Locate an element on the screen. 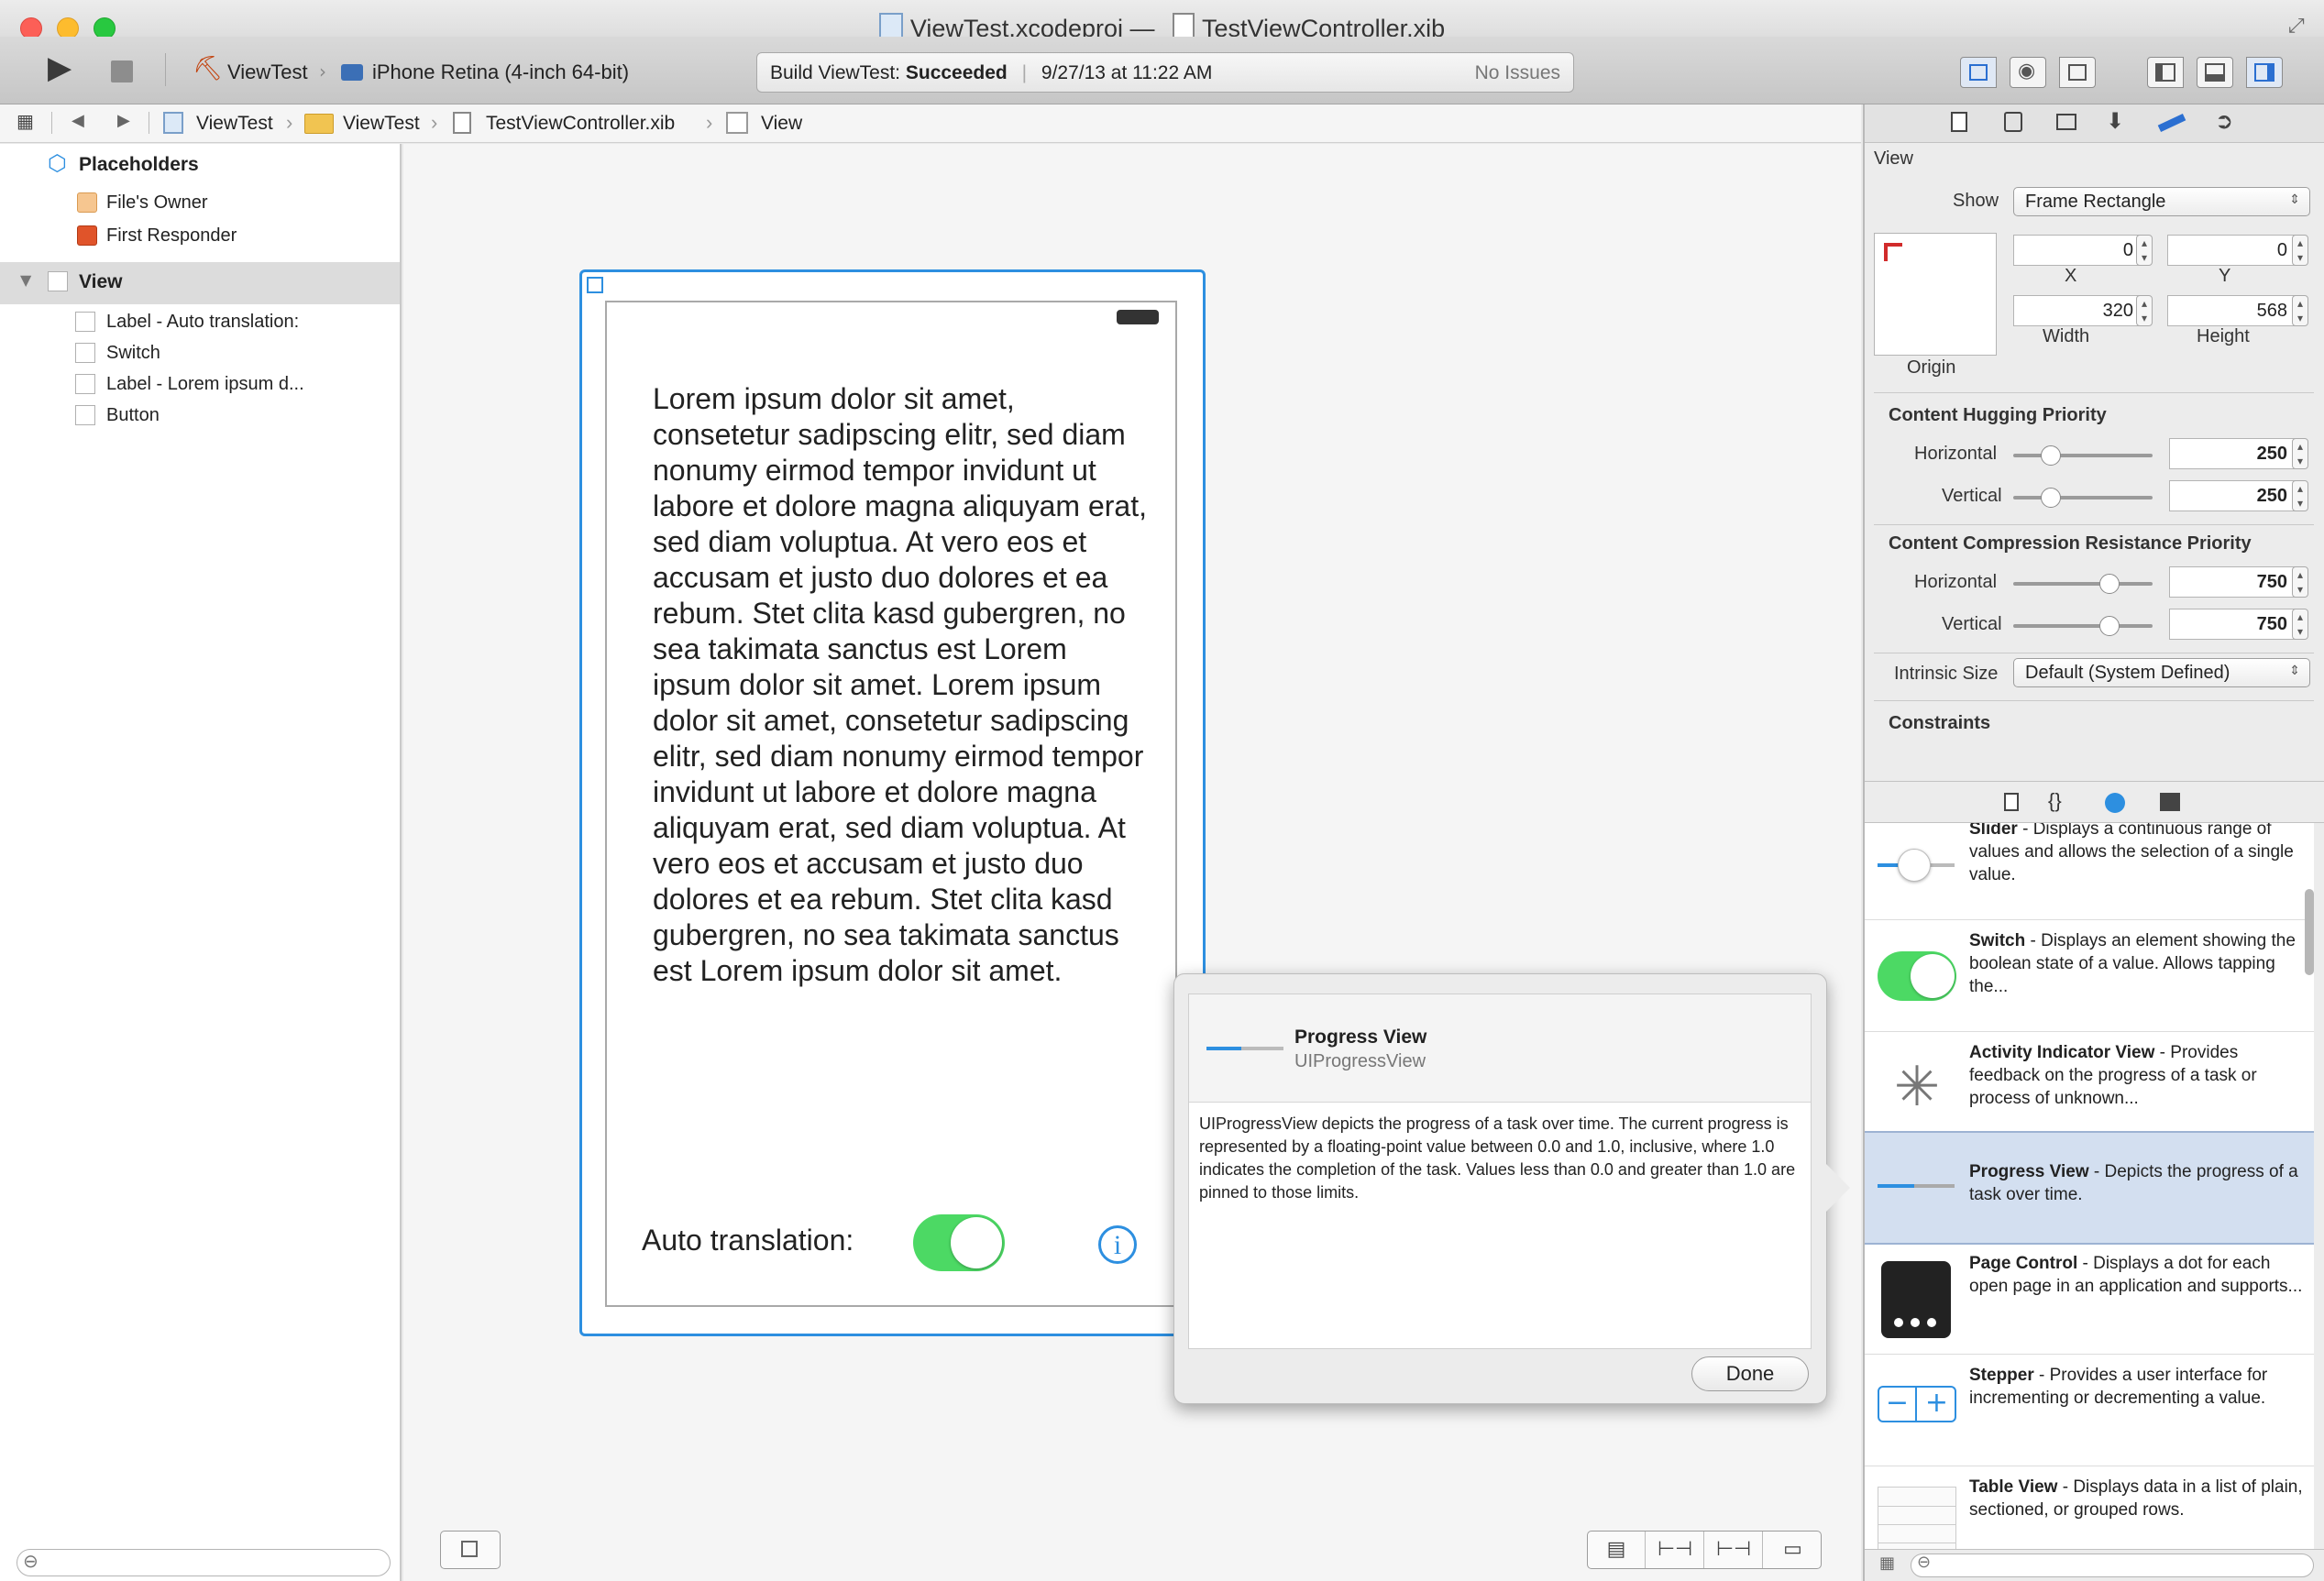 The image size is (2324, 1581). jumpbar-file: TestViewController.xib is located at coordinates (580, 124).